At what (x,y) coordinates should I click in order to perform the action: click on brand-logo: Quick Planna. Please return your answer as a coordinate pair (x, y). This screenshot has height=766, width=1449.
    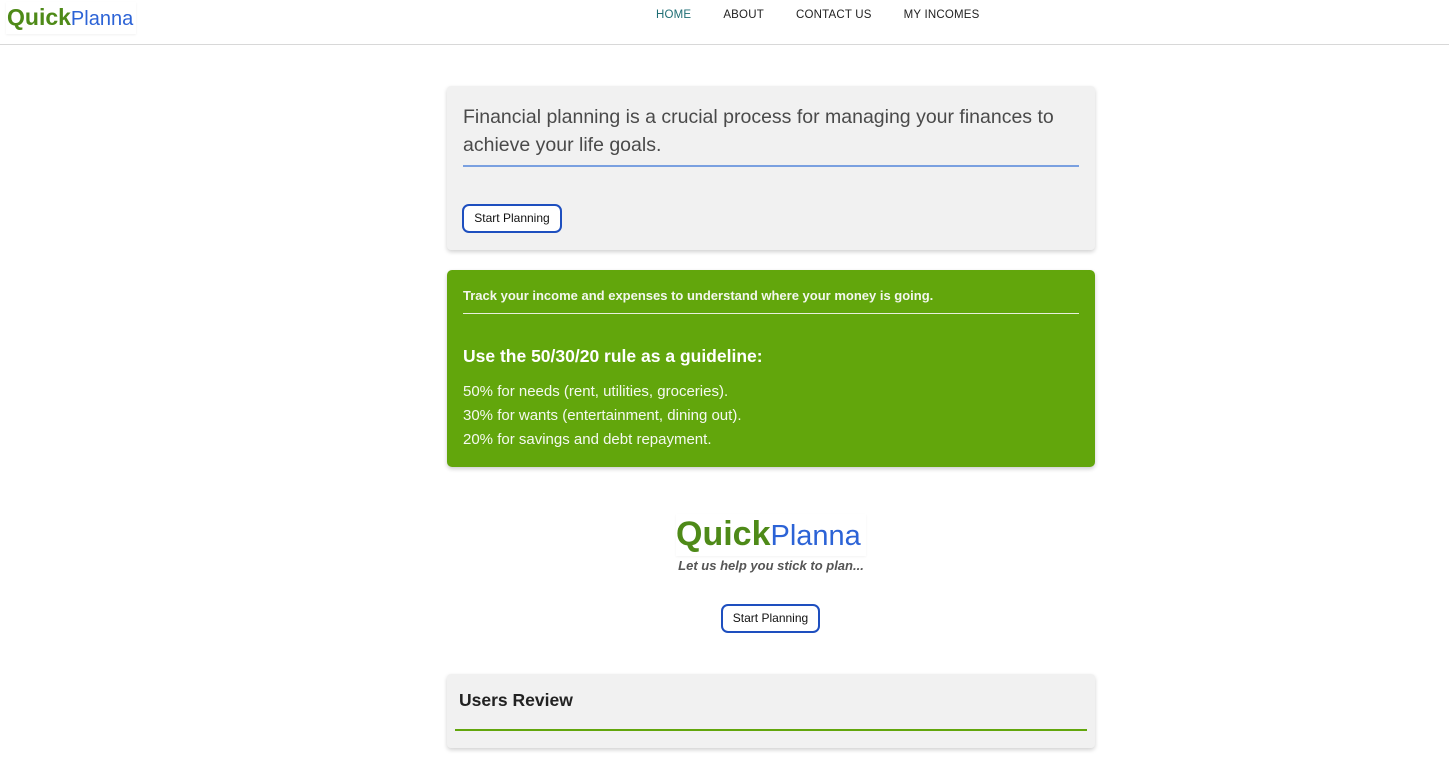
    Looking at the image, I should click on (71, 18).